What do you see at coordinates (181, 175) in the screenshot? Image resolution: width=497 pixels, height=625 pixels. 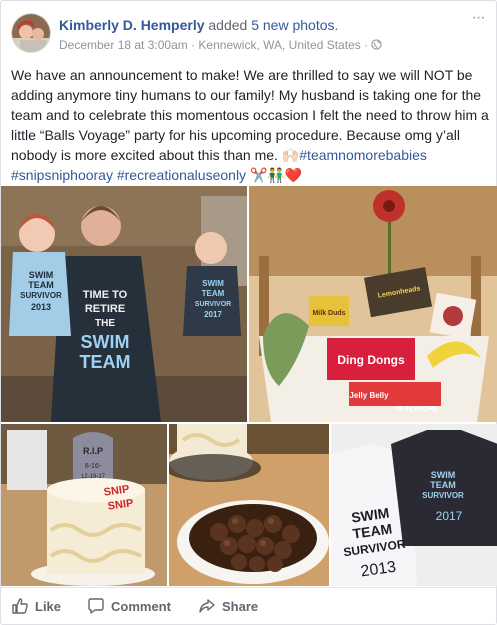 I see `hashtag-link: #recreationaluseonly` at bounding box center [181, 175].